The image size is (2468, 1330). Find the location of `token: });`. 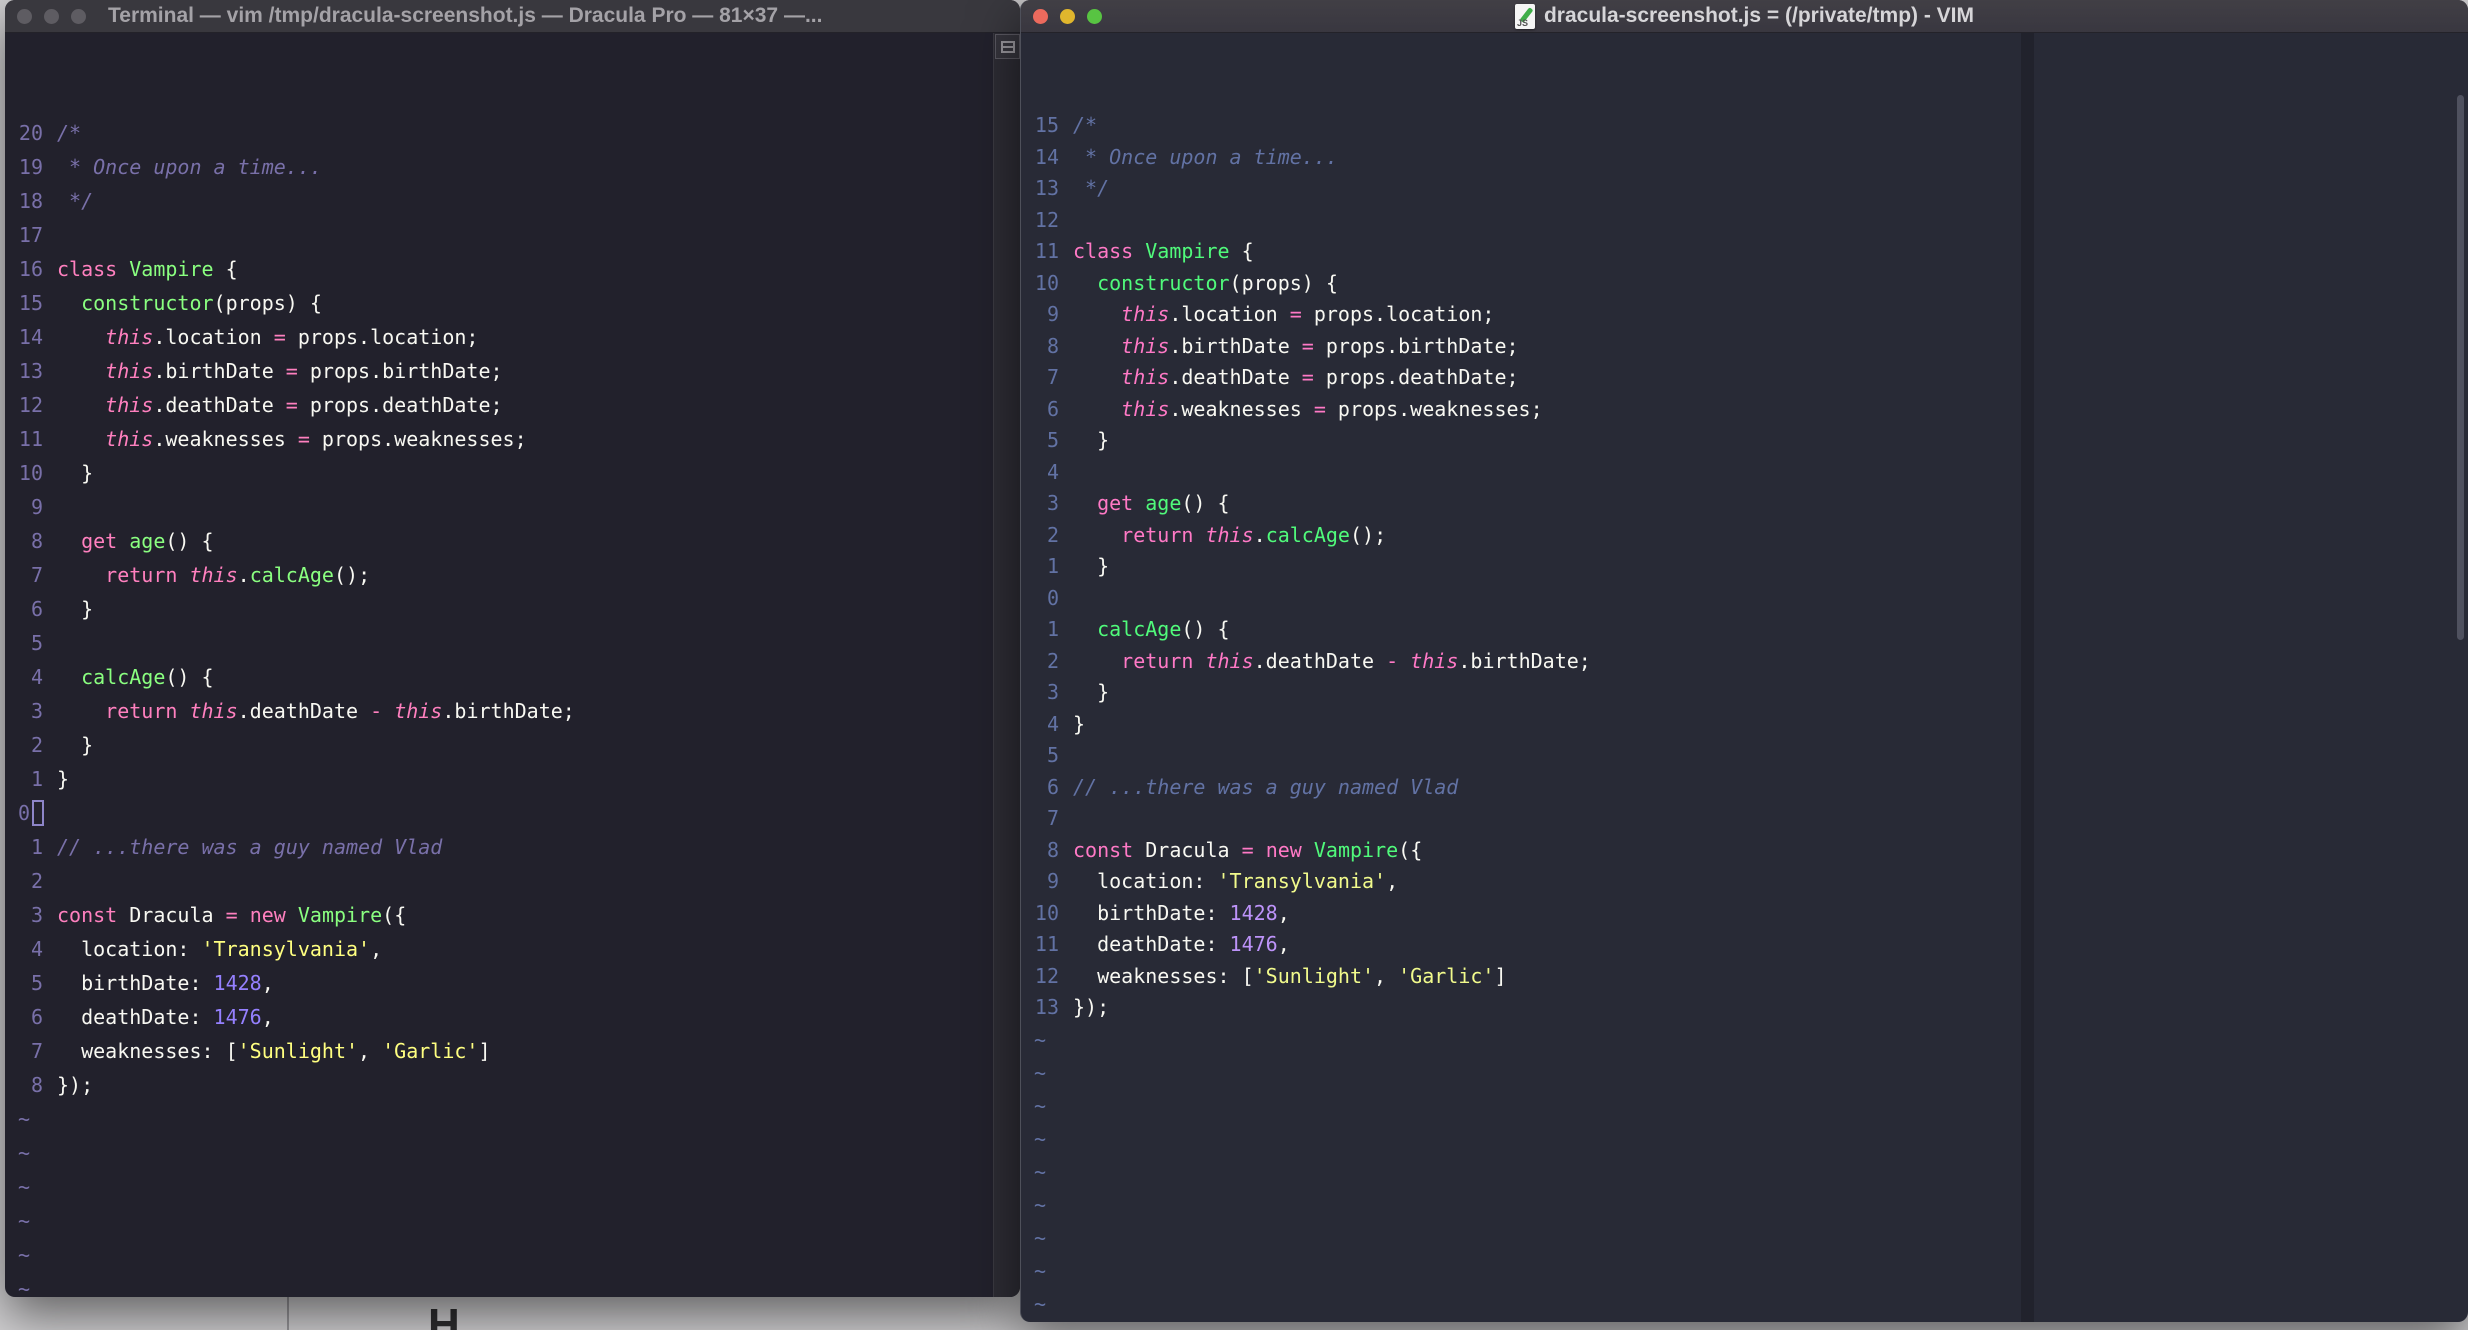

token: }); is located at coordinates (75, 1085).